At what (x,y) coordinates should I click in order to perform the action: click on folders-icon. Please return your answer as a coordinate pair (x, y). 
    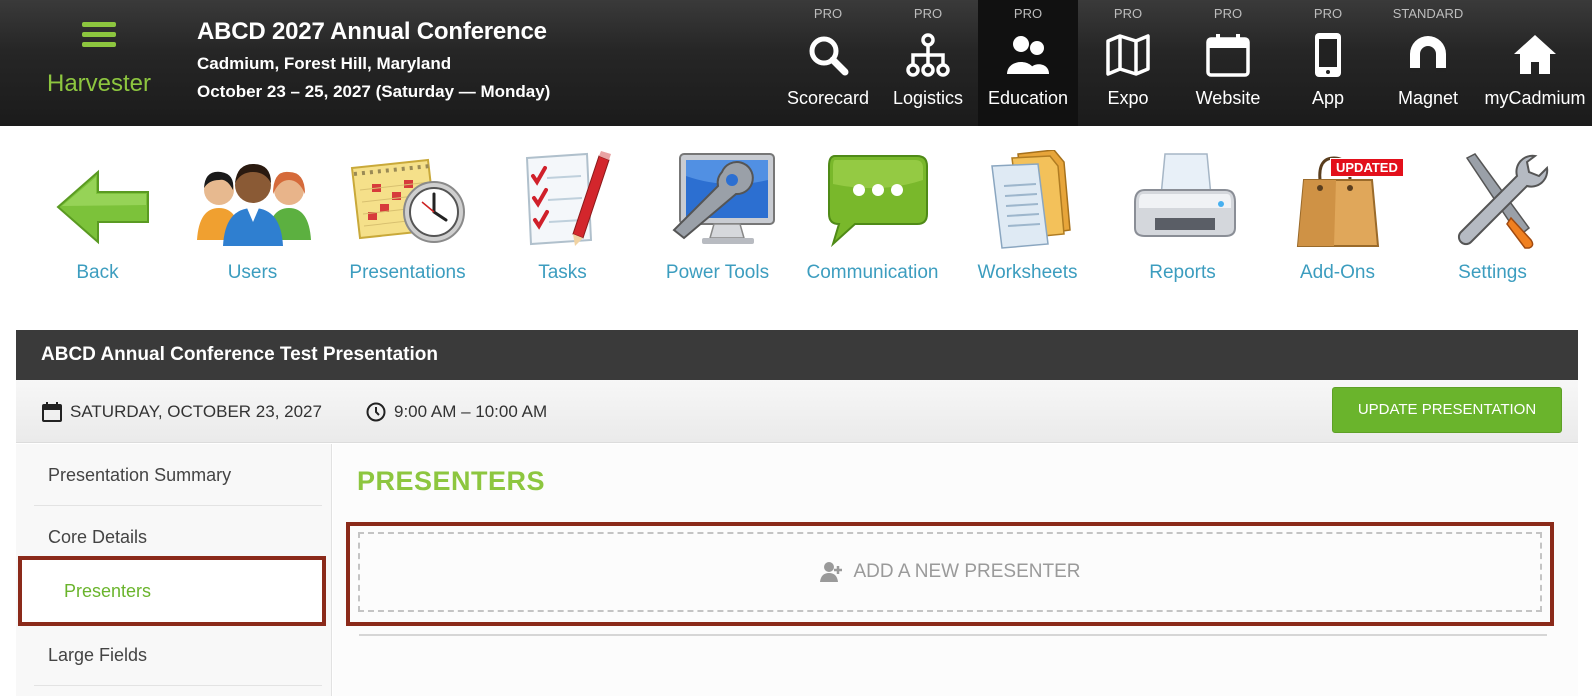
    Looking at the image, I should click on (1030, 199).